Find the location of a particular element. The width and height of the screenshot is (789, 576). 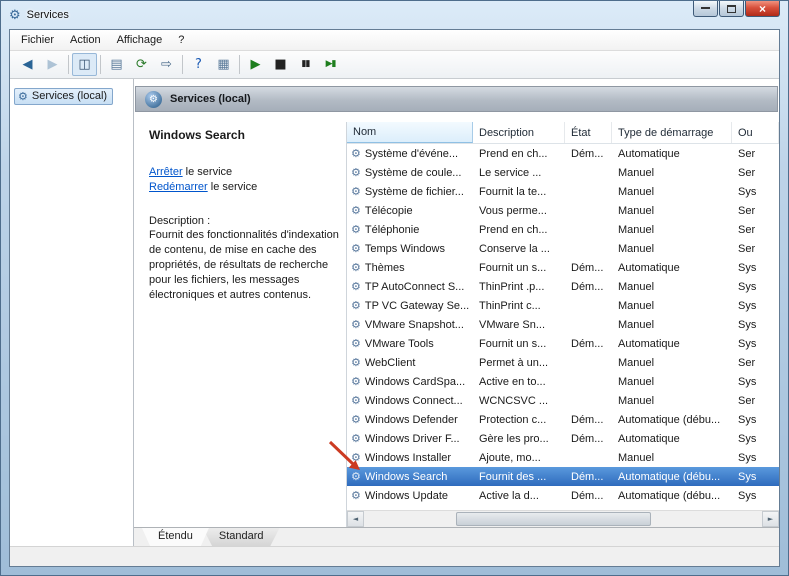

close-button: × is located at coordinates (762, 9).